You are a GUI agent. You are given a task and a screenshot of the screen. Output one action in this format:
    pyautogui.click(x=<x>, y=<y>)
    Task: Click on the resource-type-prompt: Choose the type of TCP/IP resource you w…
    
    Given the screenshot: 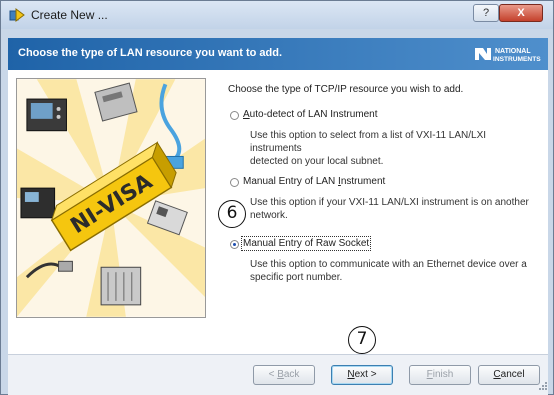 What is the action you would take?
    pyautogui.click(x=346, y=89)
    